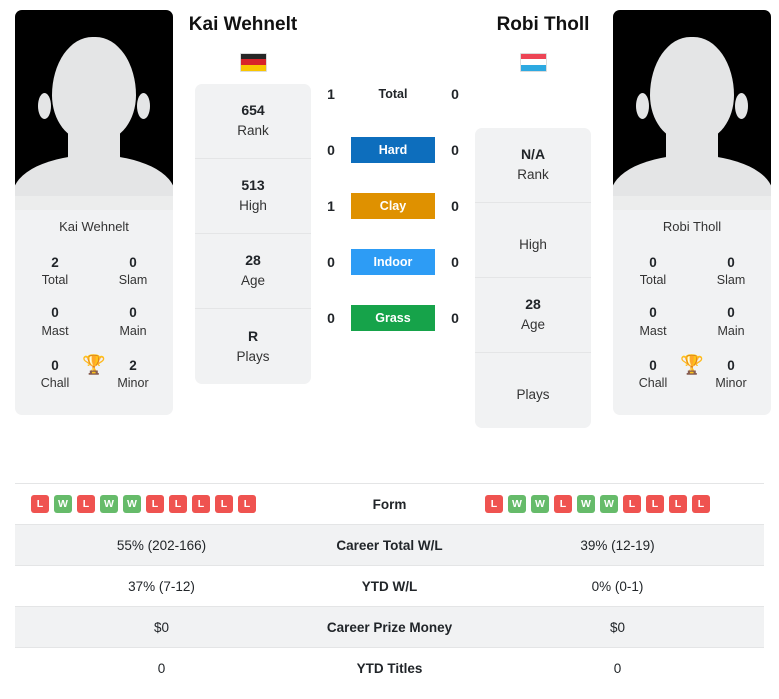 The height and width of the screenshot is (699, 779). I want to click on right-player-flag-icon, so click(533, 62).